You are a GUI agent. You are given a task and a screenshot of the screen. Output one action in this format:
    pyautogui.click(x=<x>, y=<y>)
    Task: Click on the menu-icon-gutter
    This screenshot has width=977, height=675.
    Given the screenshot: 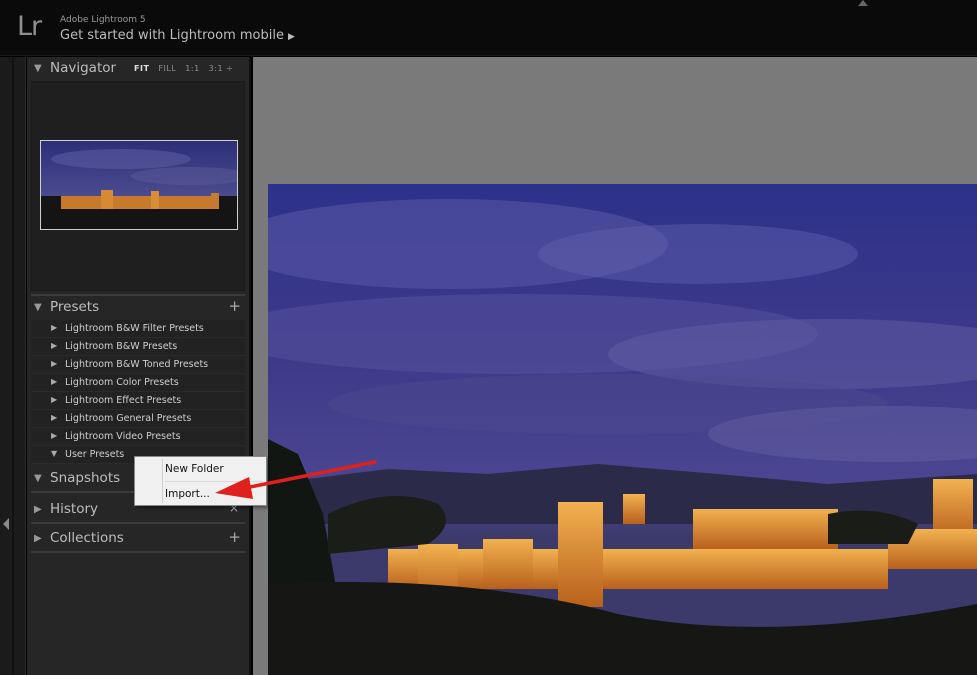 What is the action you would take?
    pyautogui.click(x=162, y=481)
    